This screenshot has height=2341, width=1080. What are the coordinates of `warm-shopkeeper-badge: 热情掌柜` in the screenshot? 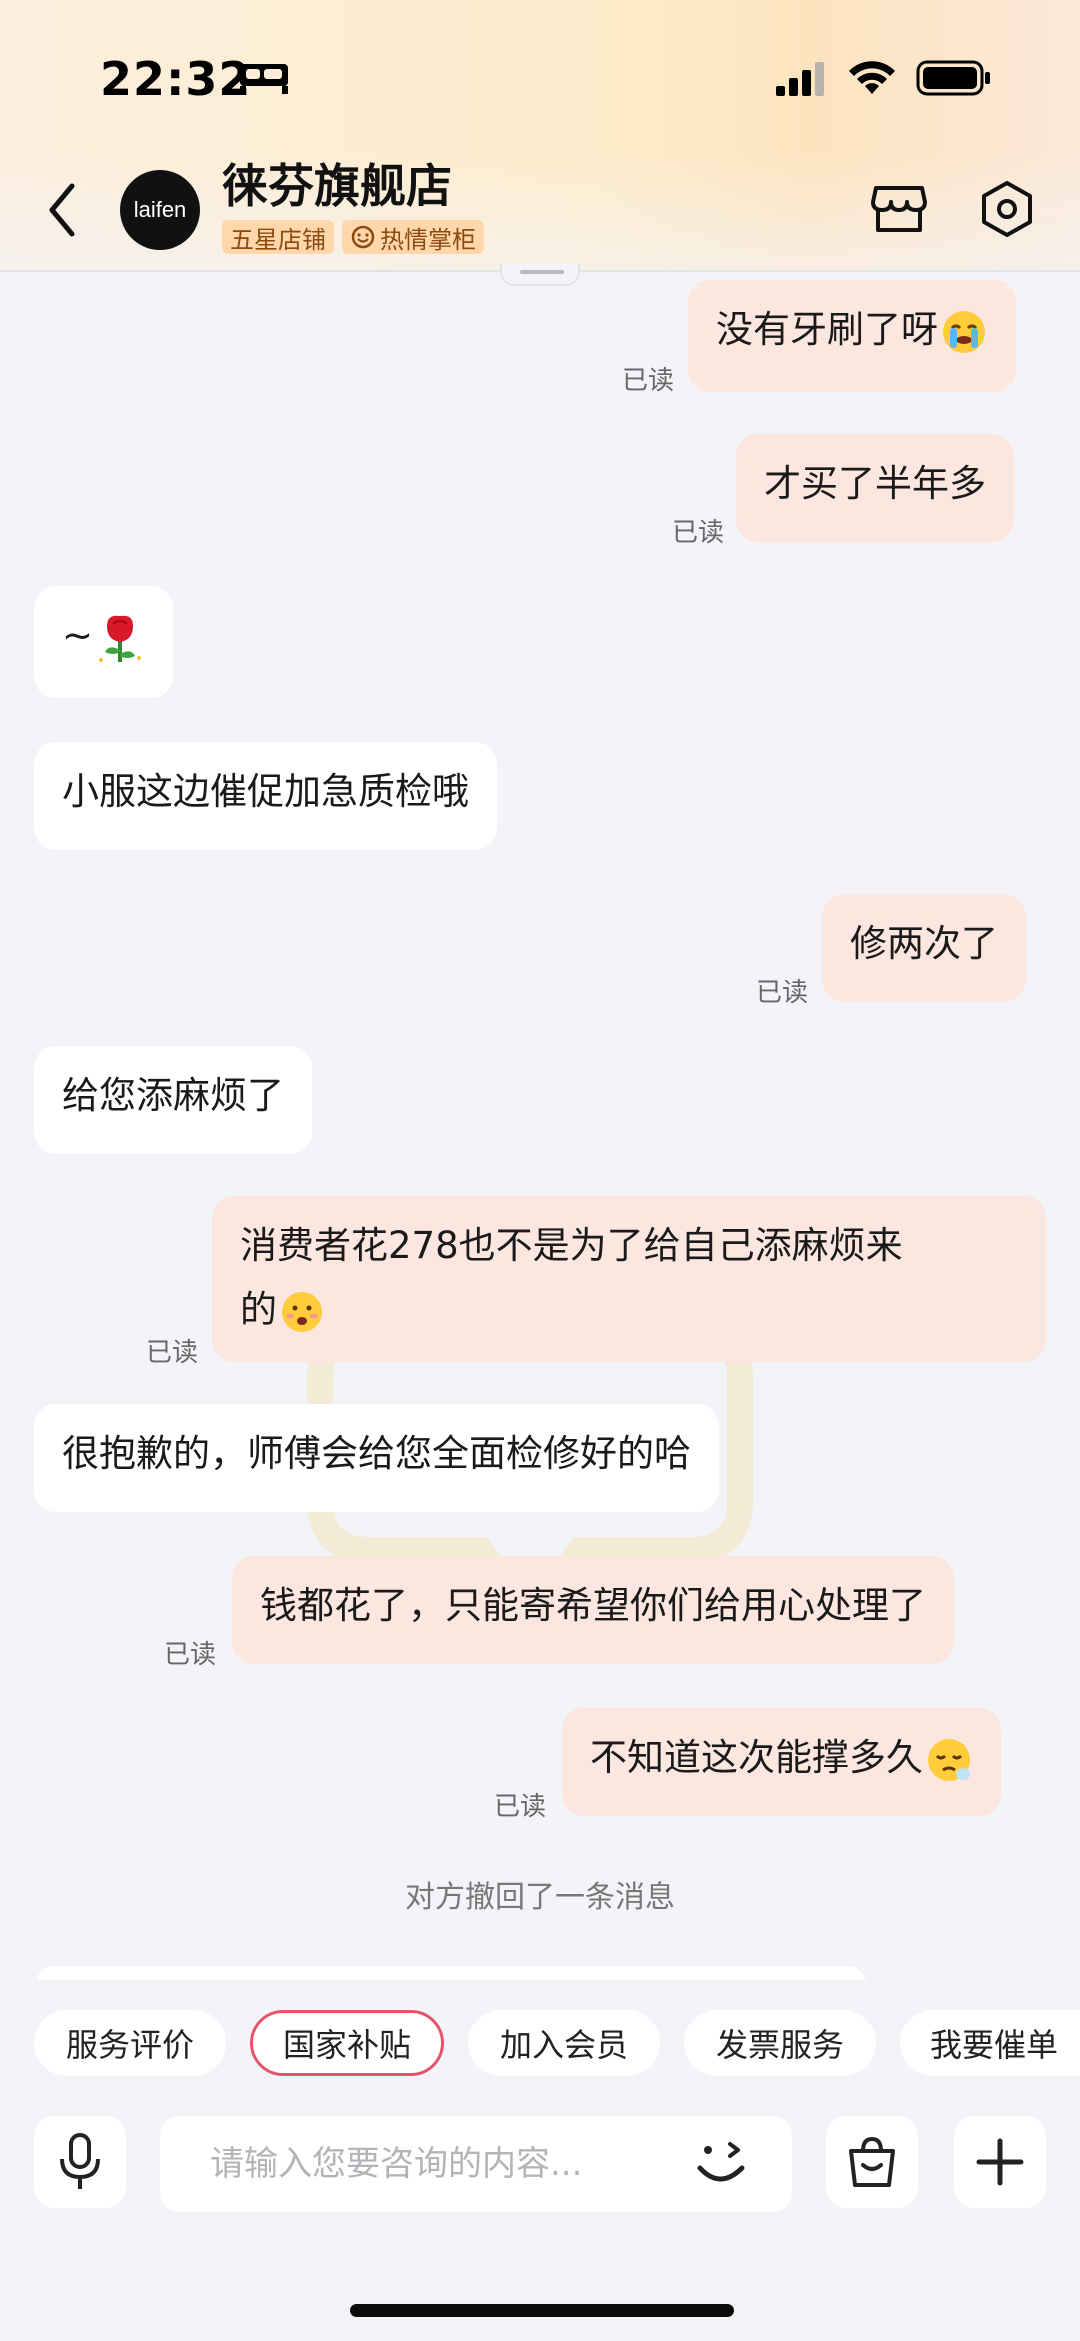 It's located at (413, 237).